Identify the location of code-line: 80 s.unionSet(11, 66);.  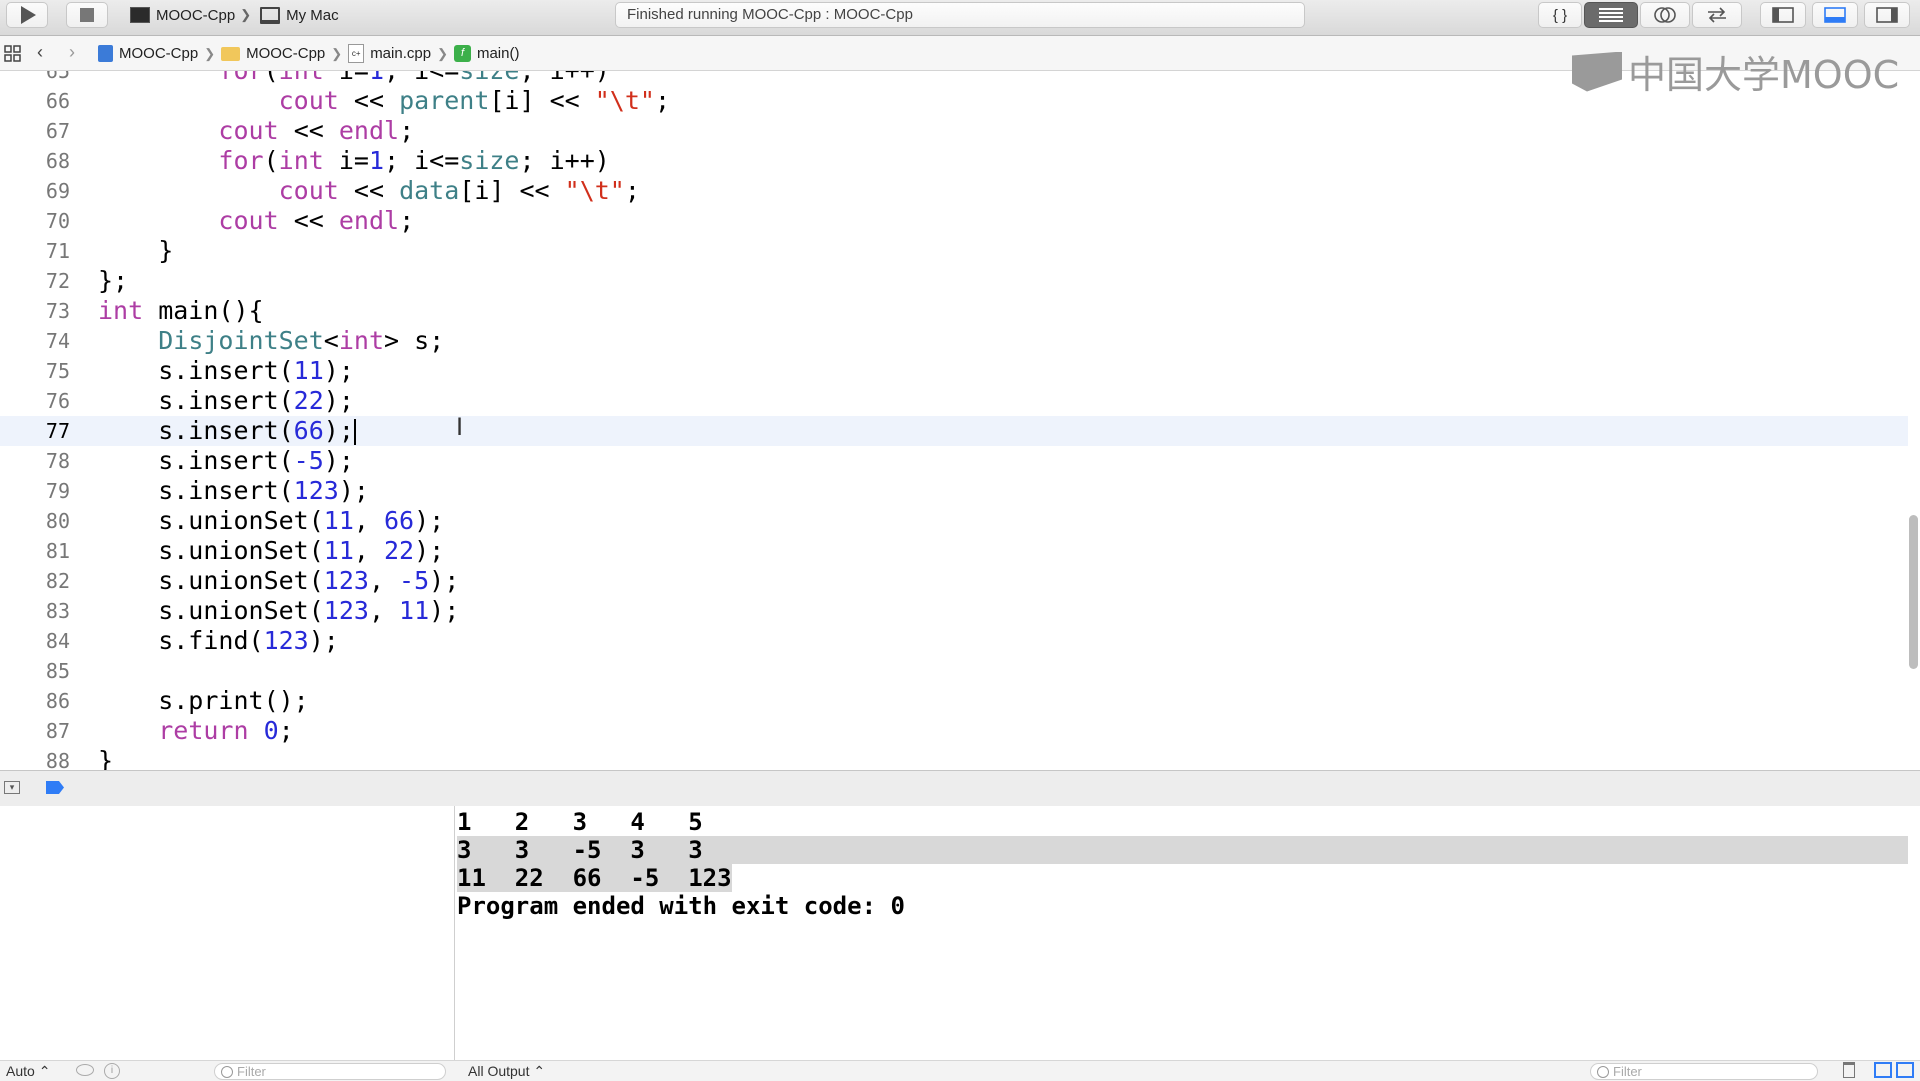
(954, 521).